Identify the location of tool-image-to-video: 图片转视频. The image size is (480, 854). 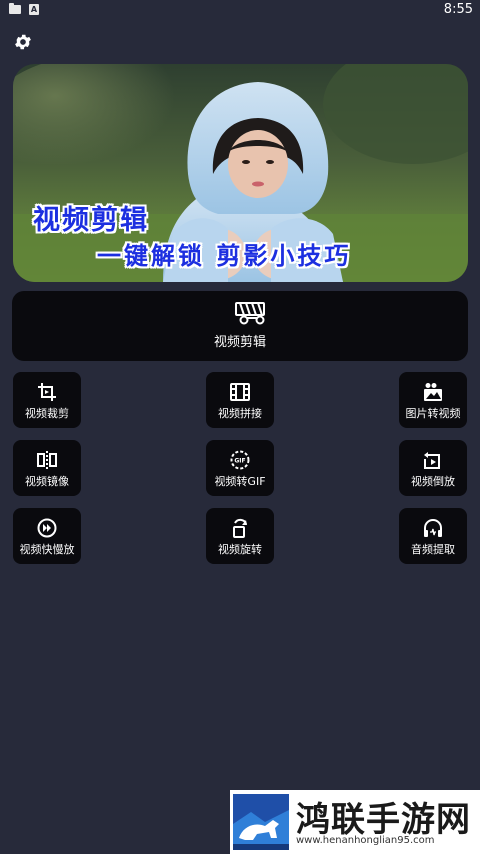
(433, 400).